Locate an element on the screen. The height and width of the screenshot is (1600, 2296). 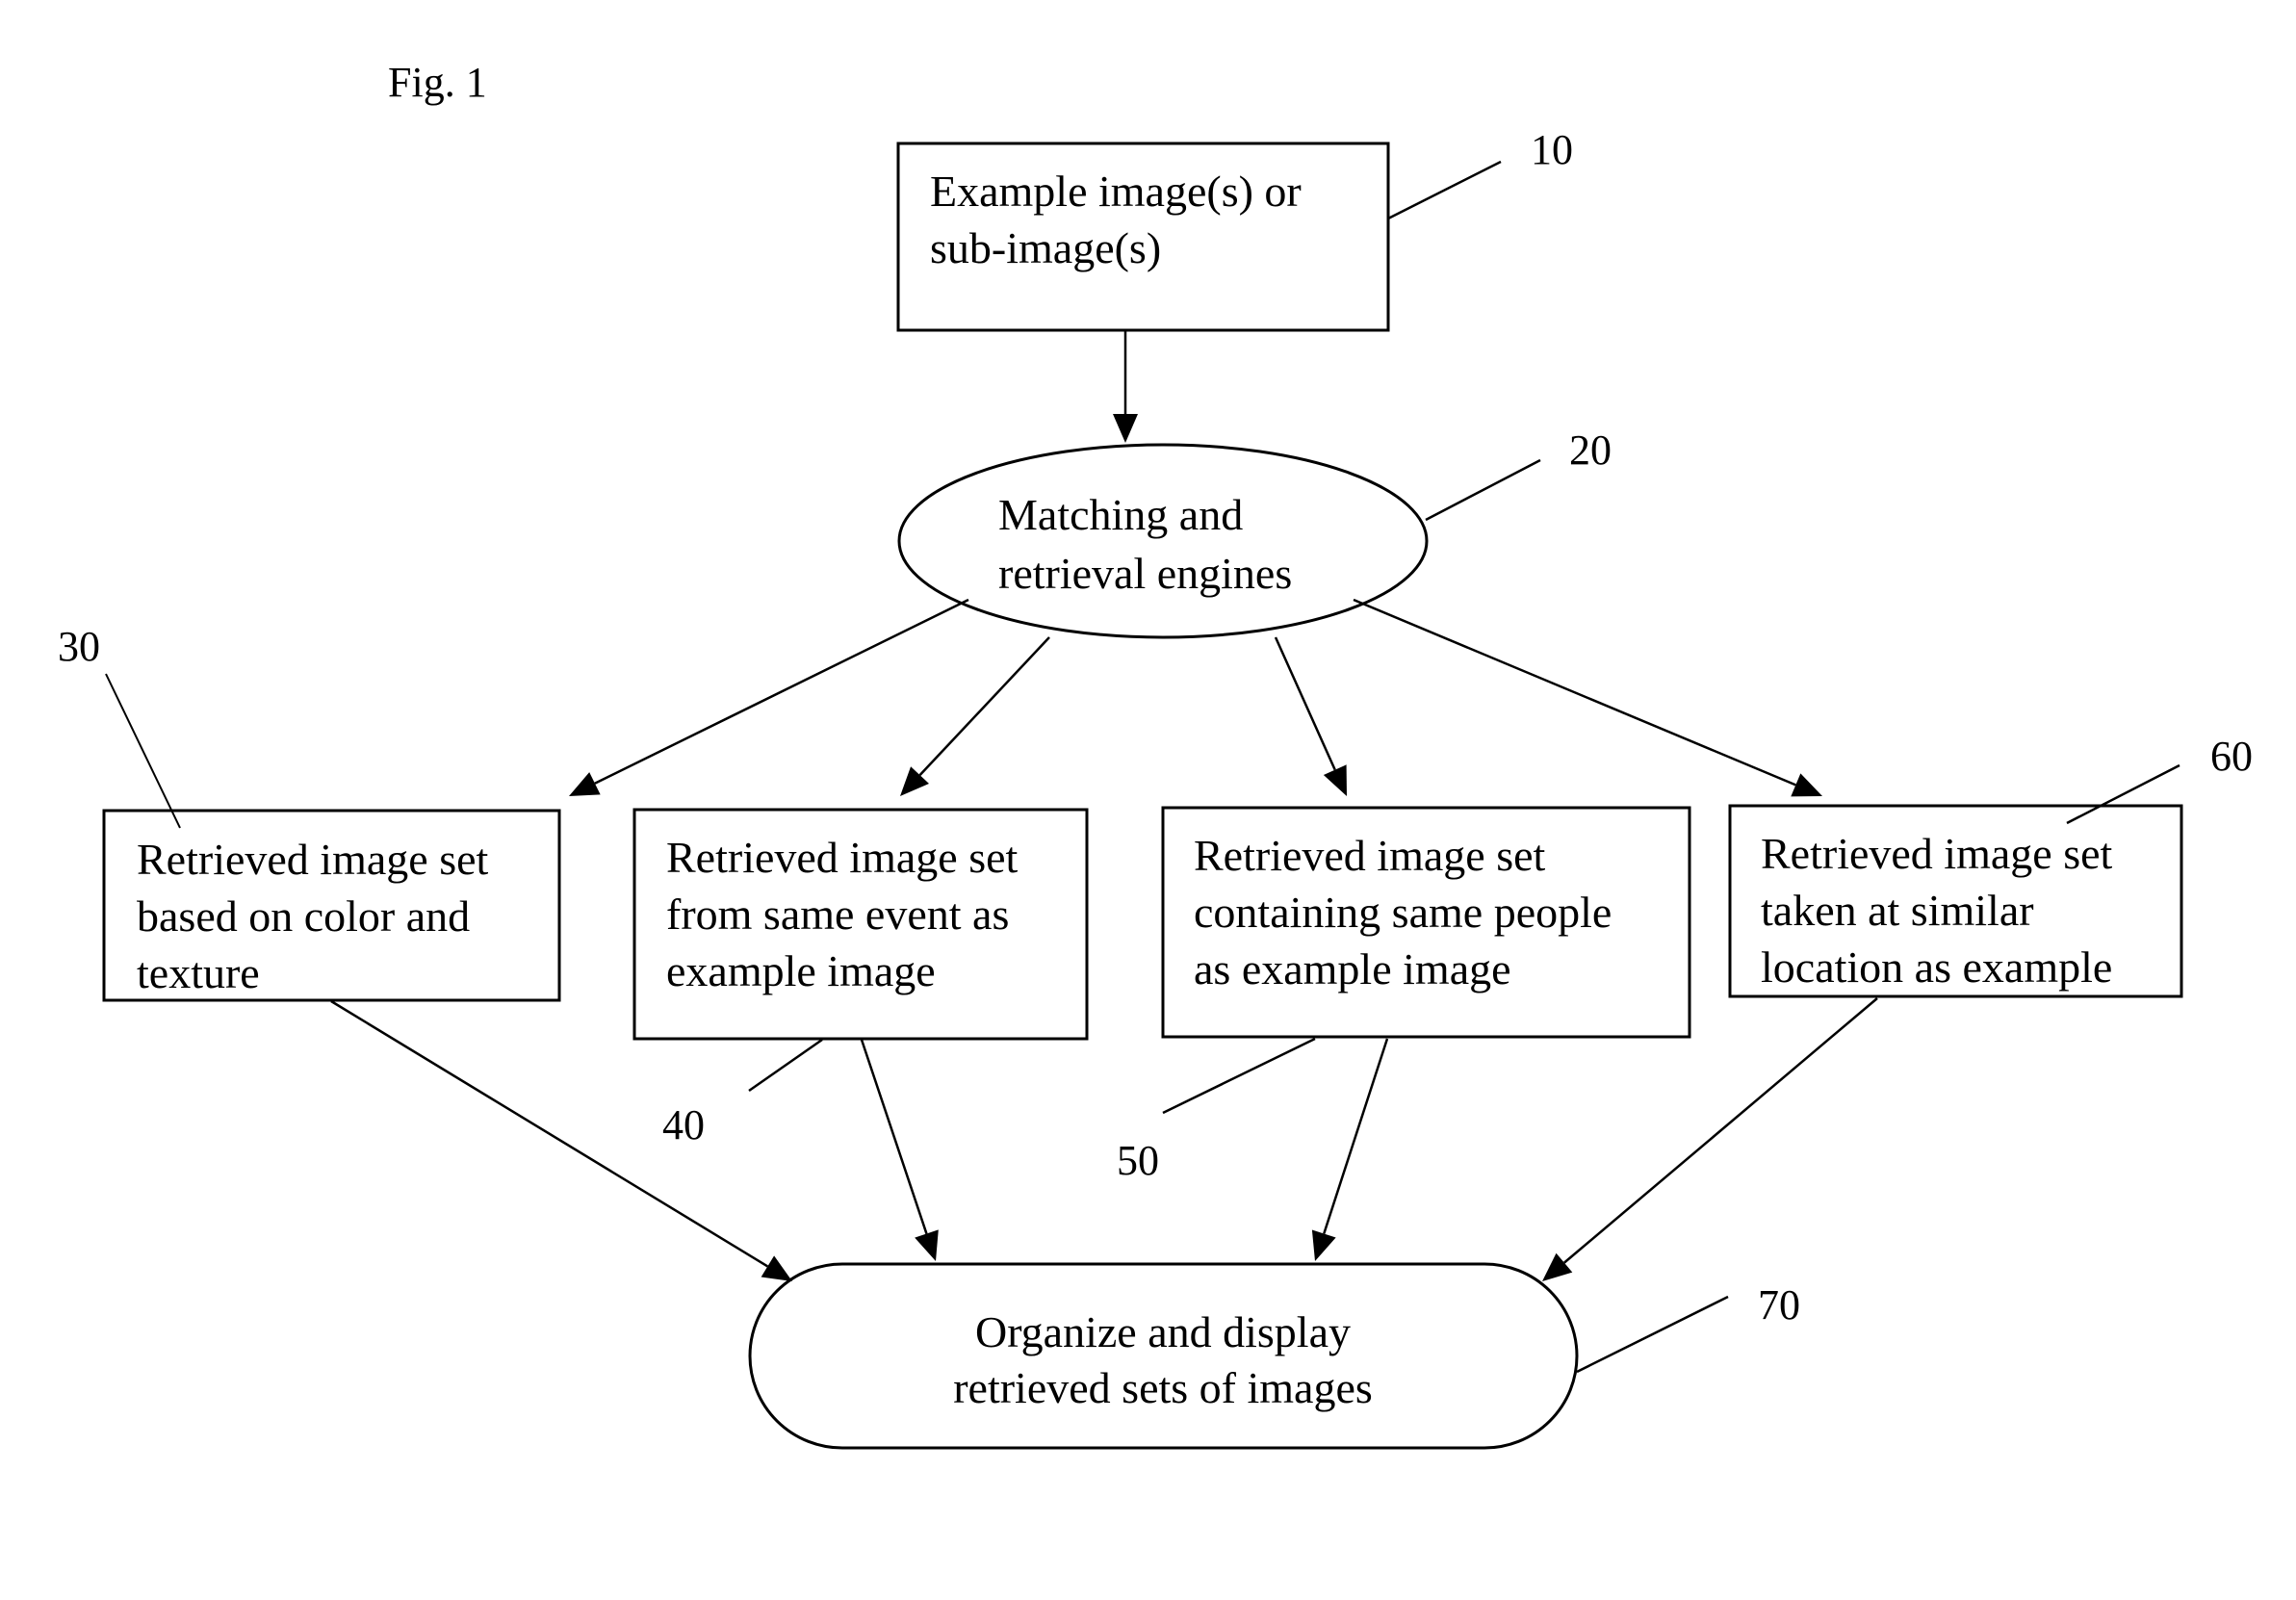
node-matching-engine: Matching and retrieval engines is located at coordinates (1163, 541).